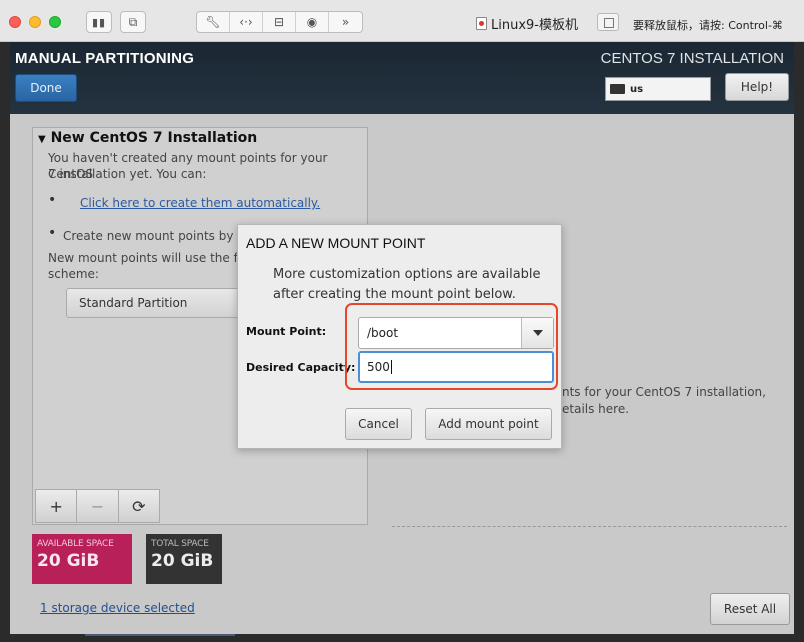 This screenshot has width=804, height=642. Describe the element at coordinates (750, 609) in the screenshot. I see `reset-all-button: Reset All` at that location.